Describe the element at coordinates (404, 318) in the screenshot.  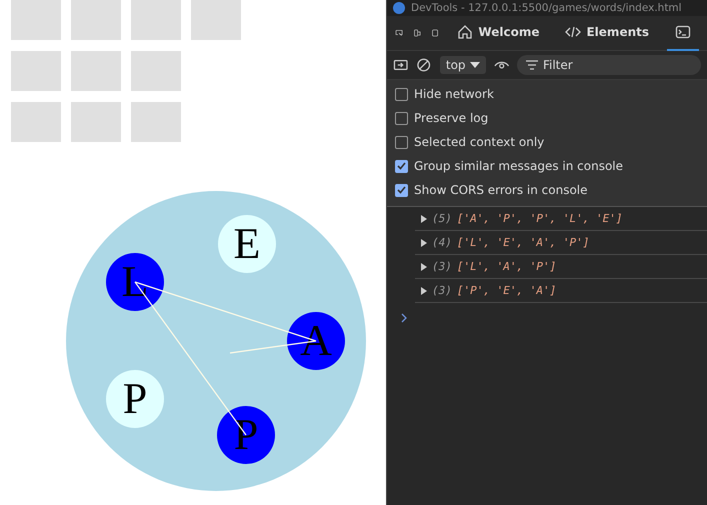
I see `prompt-chevron-icon` at that location.